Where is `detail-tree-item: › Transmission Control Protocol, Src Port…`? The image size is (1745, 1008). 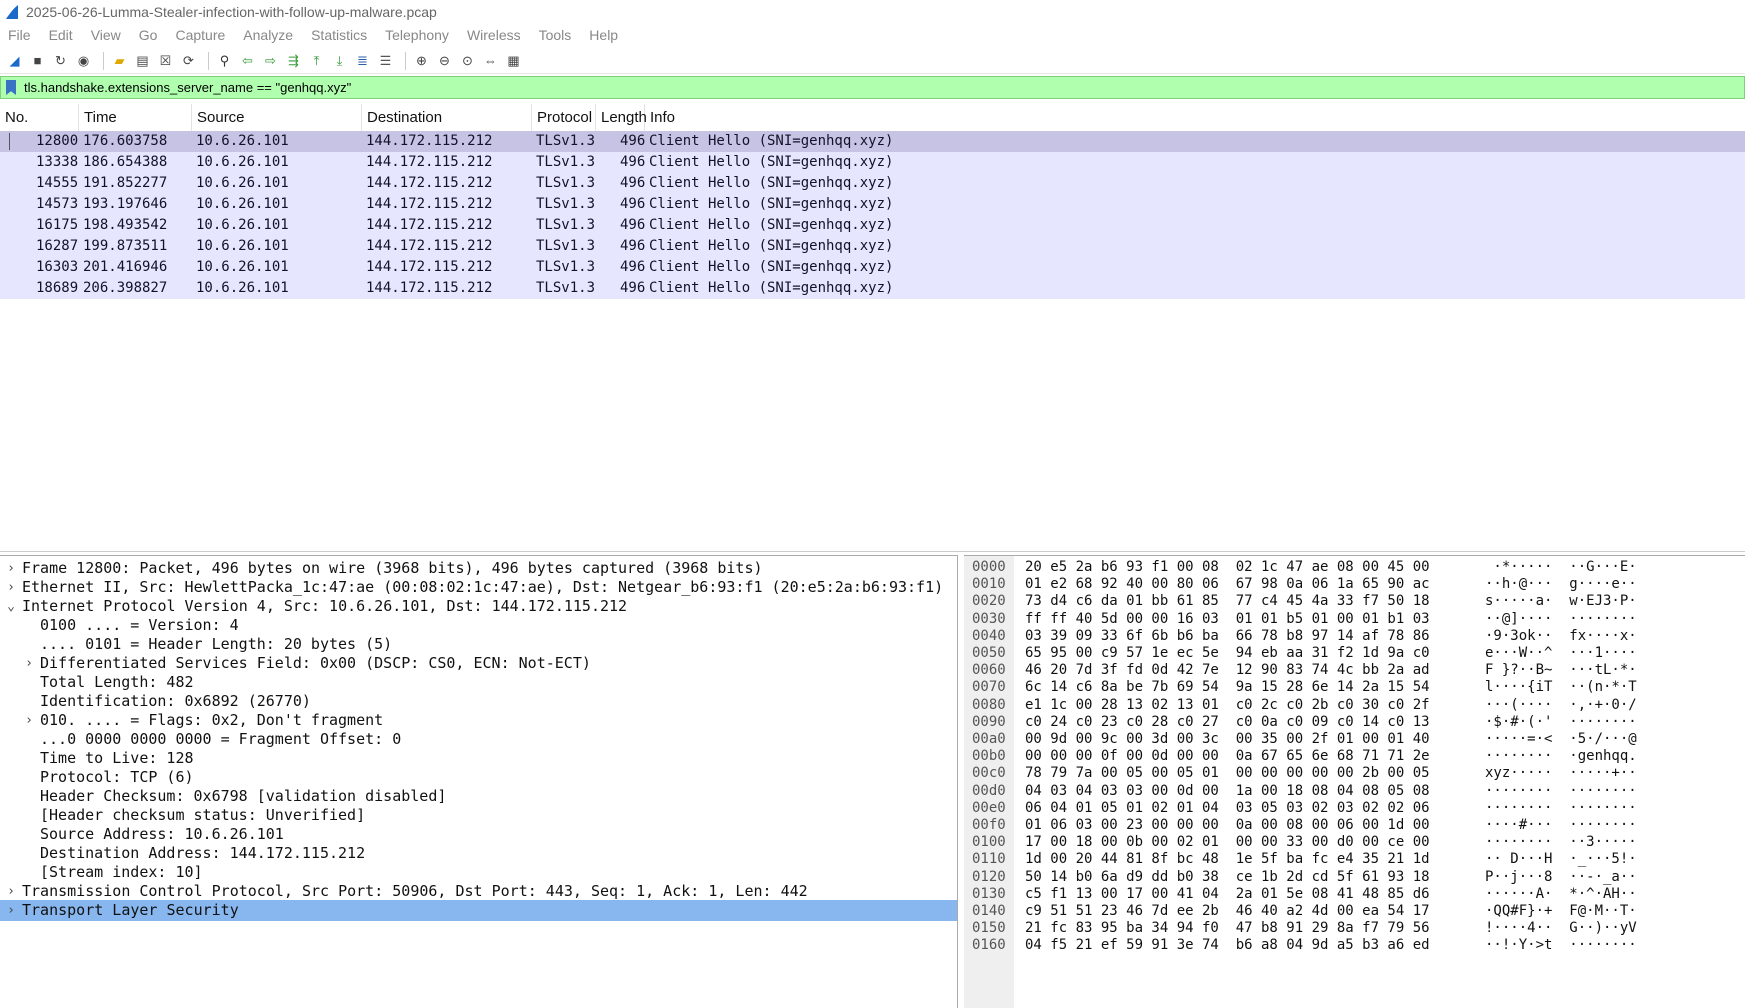
detail-tree-item: › Transmission Control Protocol, Src Port… is located at coordinates (478, 891).